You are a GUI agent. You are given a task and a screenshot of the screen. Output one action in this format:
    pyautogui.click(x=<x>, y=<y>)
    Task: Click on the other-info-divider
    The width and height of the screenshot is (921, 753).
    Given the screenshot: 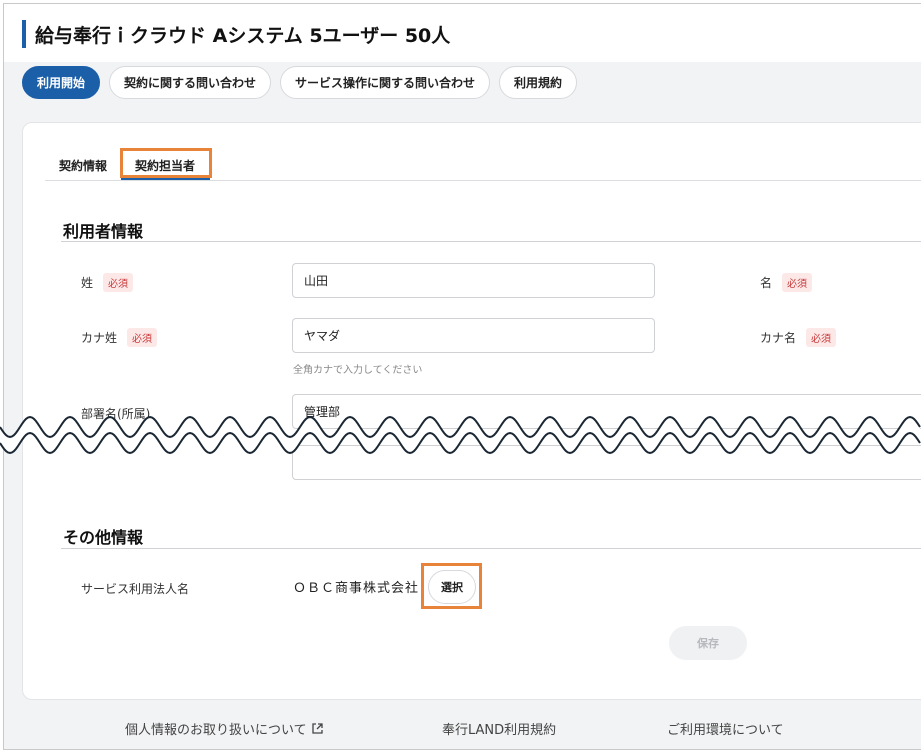 What is the action you would take?
    pyautogui.click(x=491, y=548)
    